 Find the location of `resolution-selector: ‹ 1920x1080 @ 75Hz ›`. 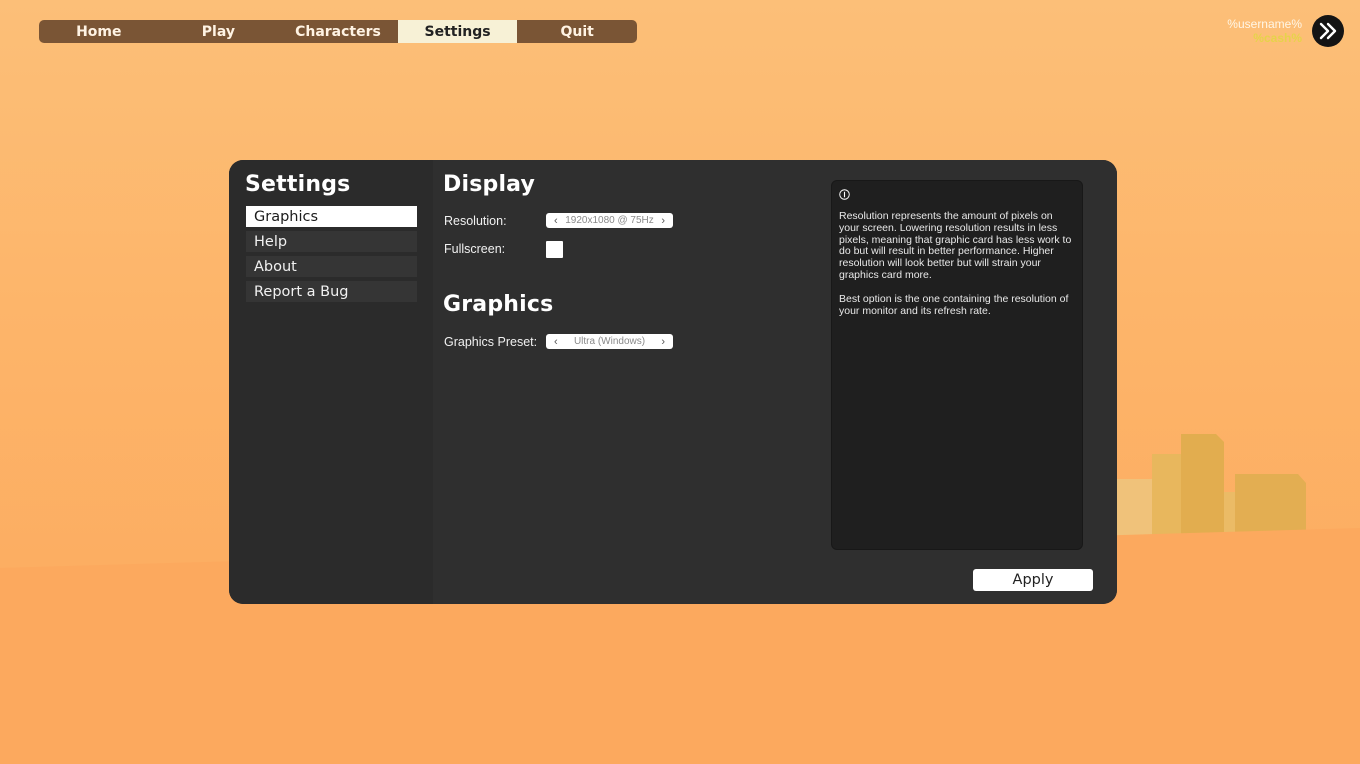

resolution-selector: ‹ 1920x1080 @ 75Hz › is located at coordinates (609, 220).